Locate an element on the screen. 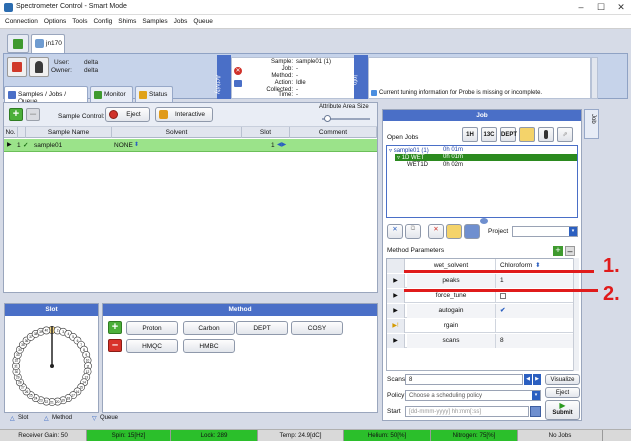 The height and width of the screenshot is (441, 631). method-hmqc-button: HMQC is located at coordinates (152, 346).